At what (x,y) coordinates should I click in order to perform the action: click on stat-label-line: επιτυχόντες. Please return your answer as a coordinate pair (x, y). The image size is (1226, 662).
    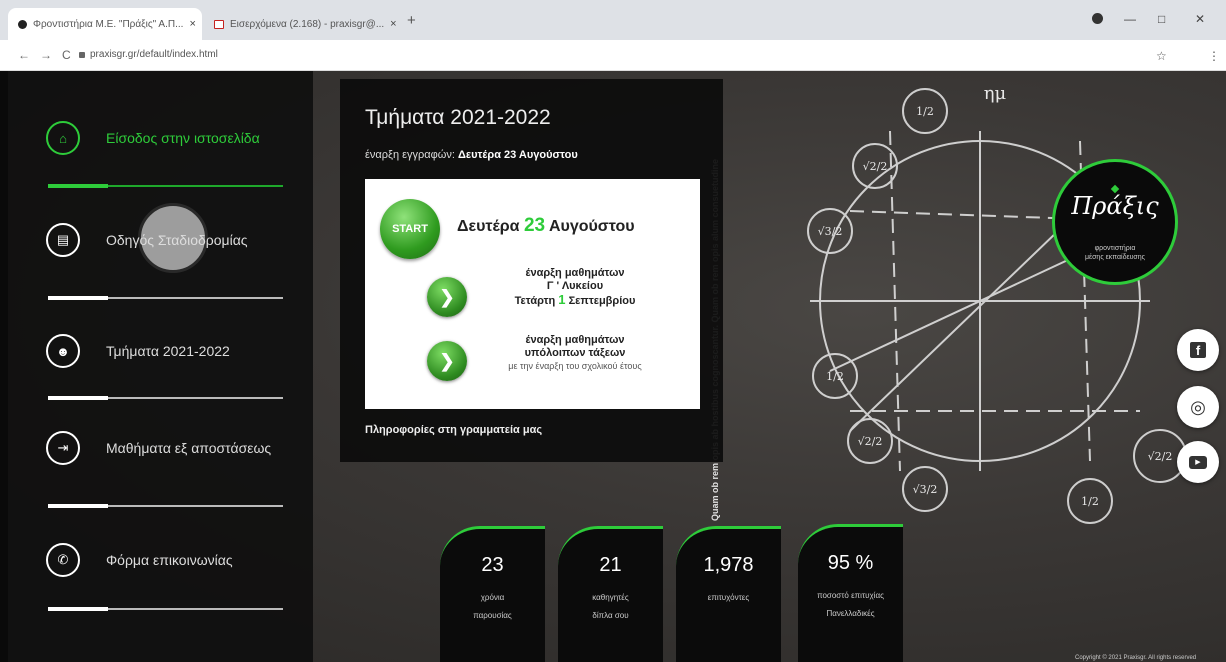
    Looking at the image, I should click on (728, 597).